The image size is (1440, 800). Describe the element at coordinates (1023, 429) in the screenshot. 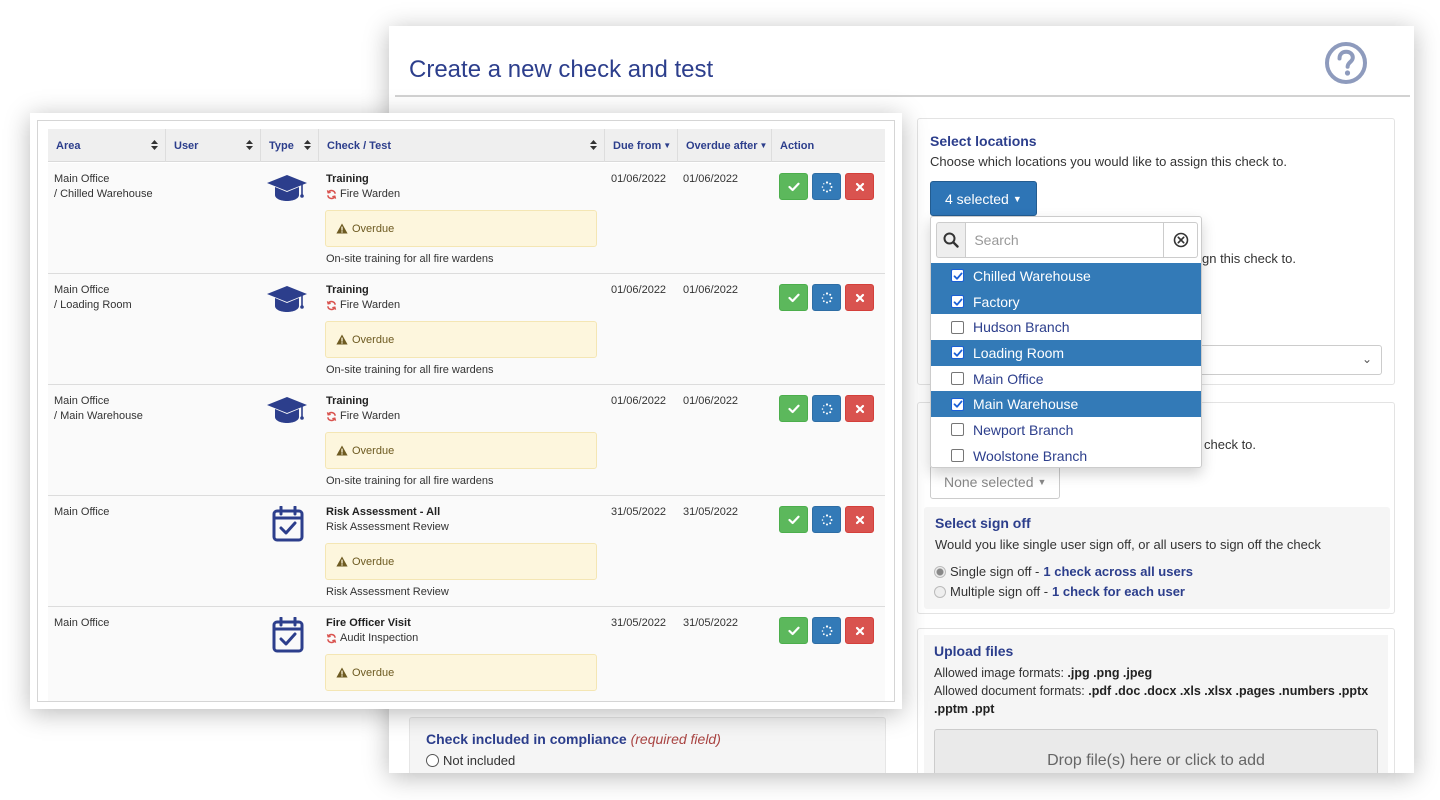

I see `dropdown-option-label: Newport Branch` at that location.